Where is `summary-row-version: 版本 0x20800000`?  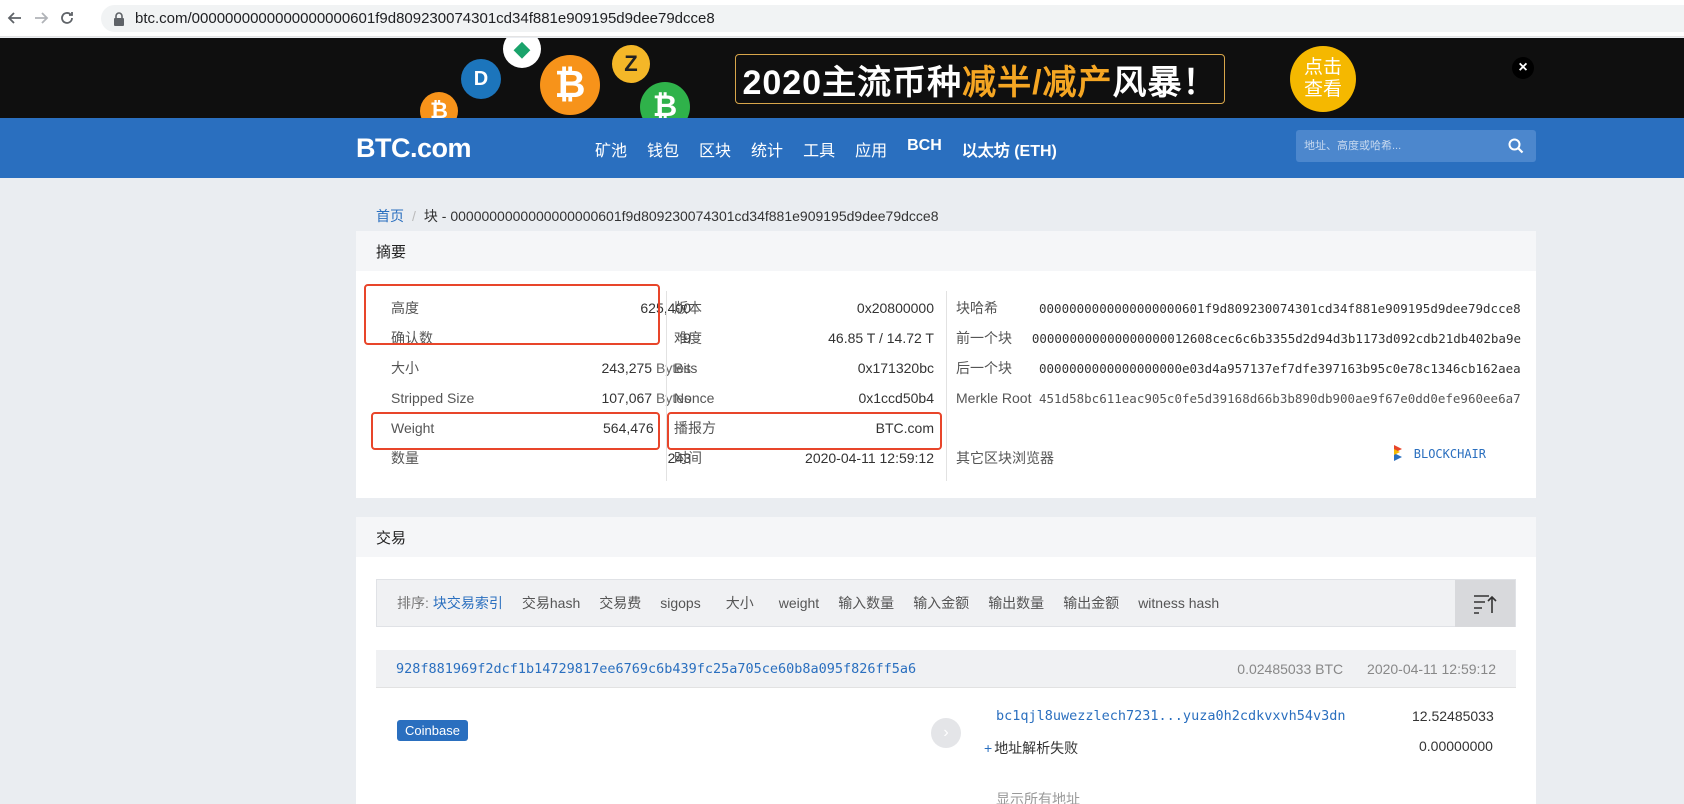
summary-row-version: 版本 0x20800000 is located at coordinates (804, 308).